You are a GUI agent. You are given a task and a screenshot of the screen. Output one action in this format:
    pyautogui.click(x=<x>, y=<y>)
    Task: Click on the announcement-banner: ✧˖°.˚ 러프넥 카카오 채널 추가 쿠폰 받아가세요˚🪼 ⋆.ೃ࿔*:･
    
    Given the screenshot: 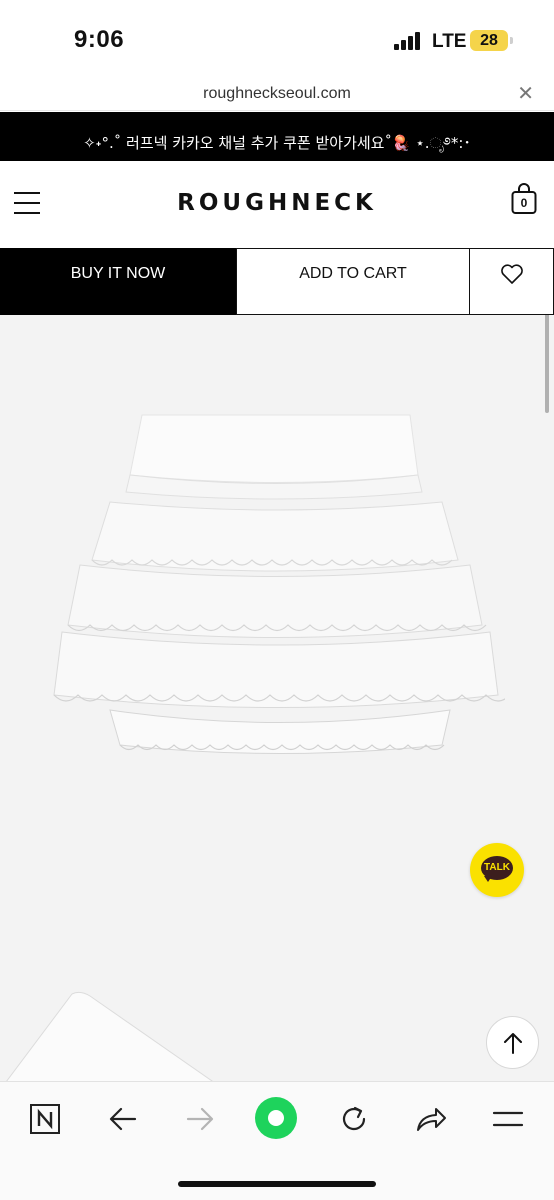 What is the action you would take?
    pyautogui.click(x=277, y=136)
    